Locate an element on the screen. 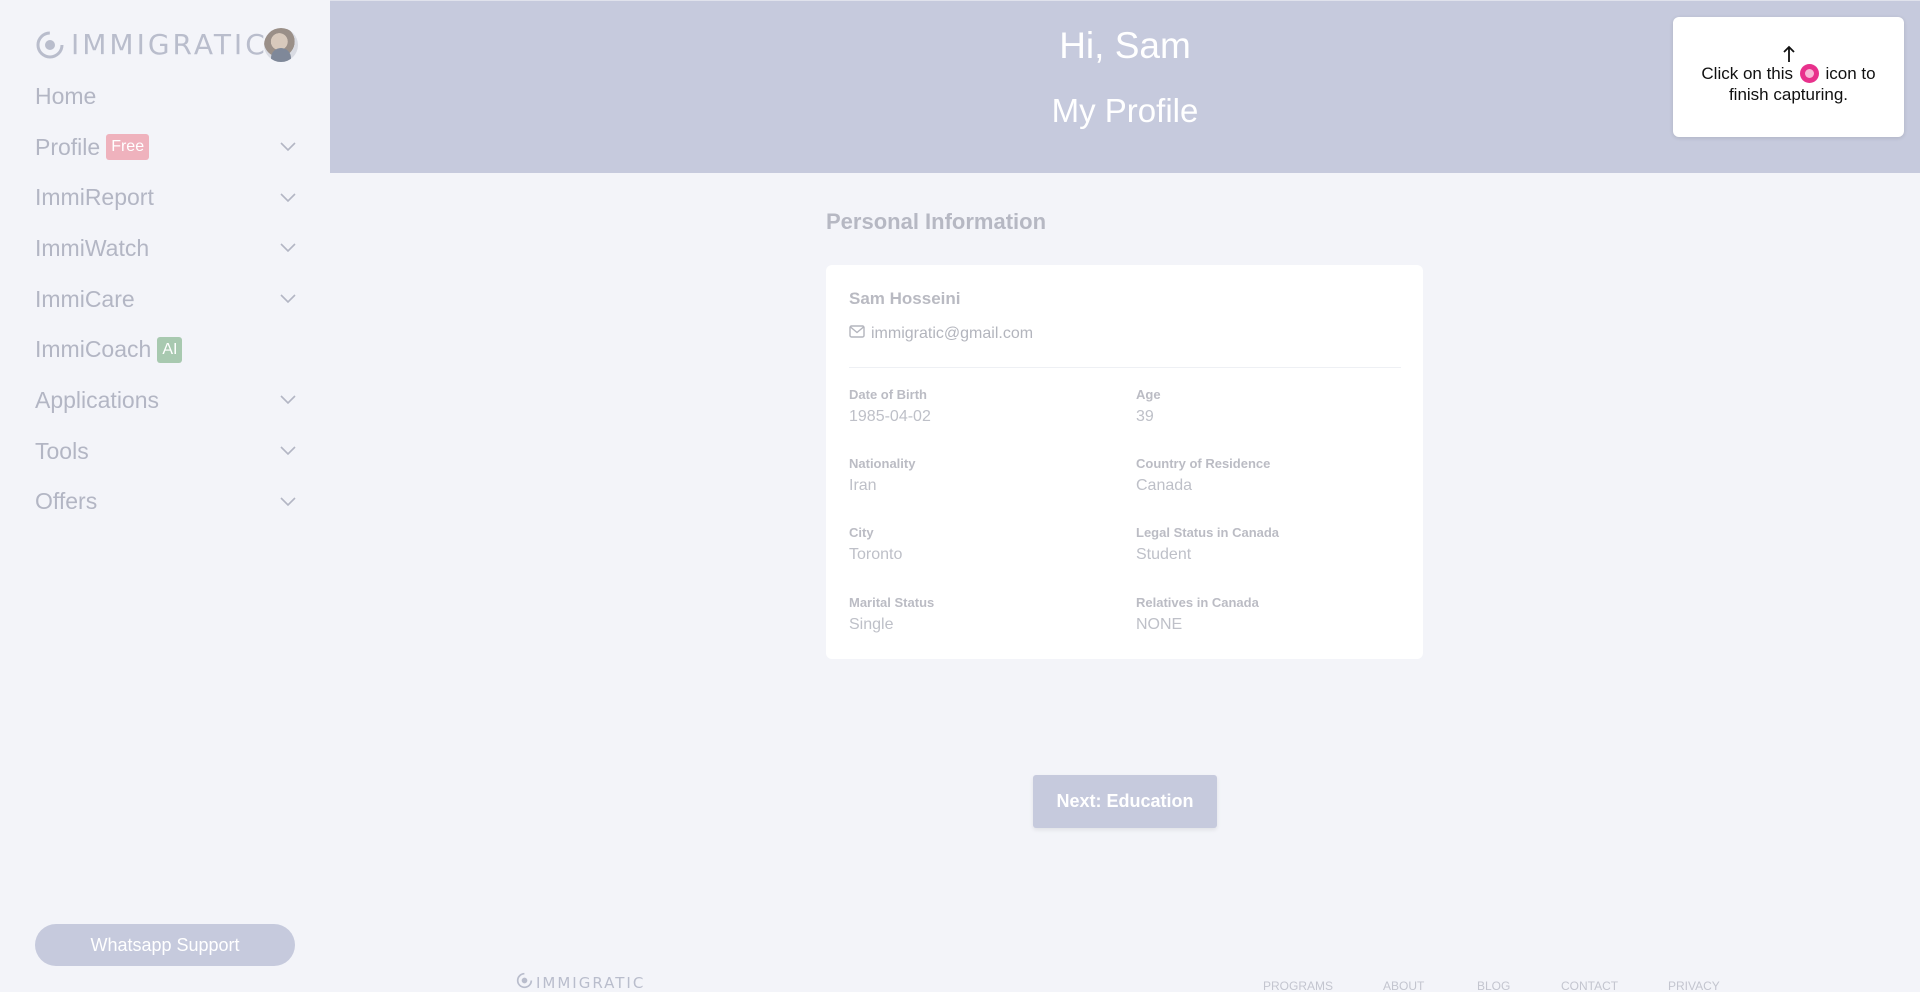 The width and height of the screenshot is (1920, 992). email-row: immigratic@gmail.com is located at coordinates (941, 334).